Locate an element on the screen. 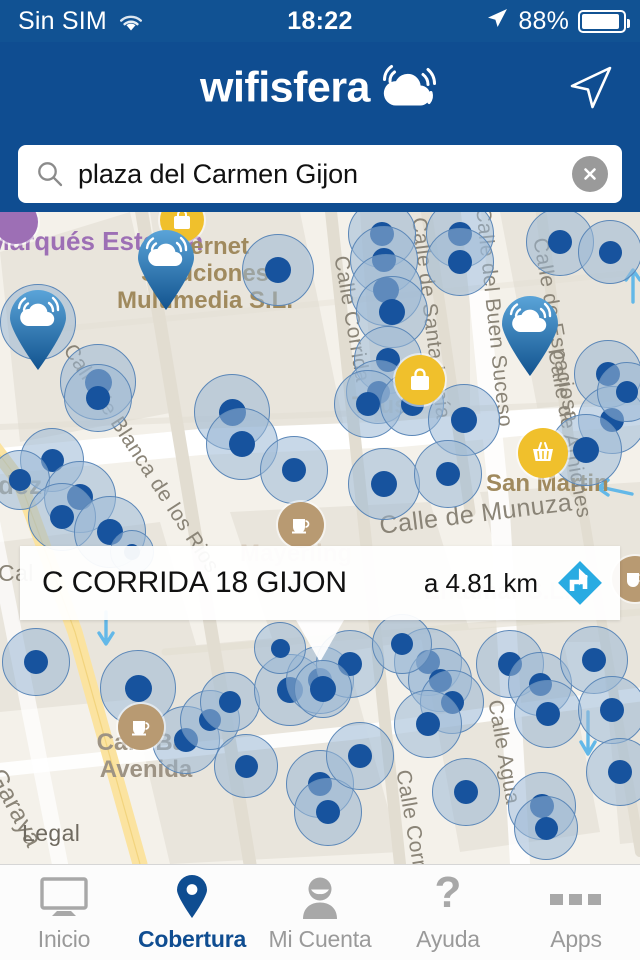 The height and width of the screenshot is (960, 640). location-arrow-icon is located at coordinates (497, 21).